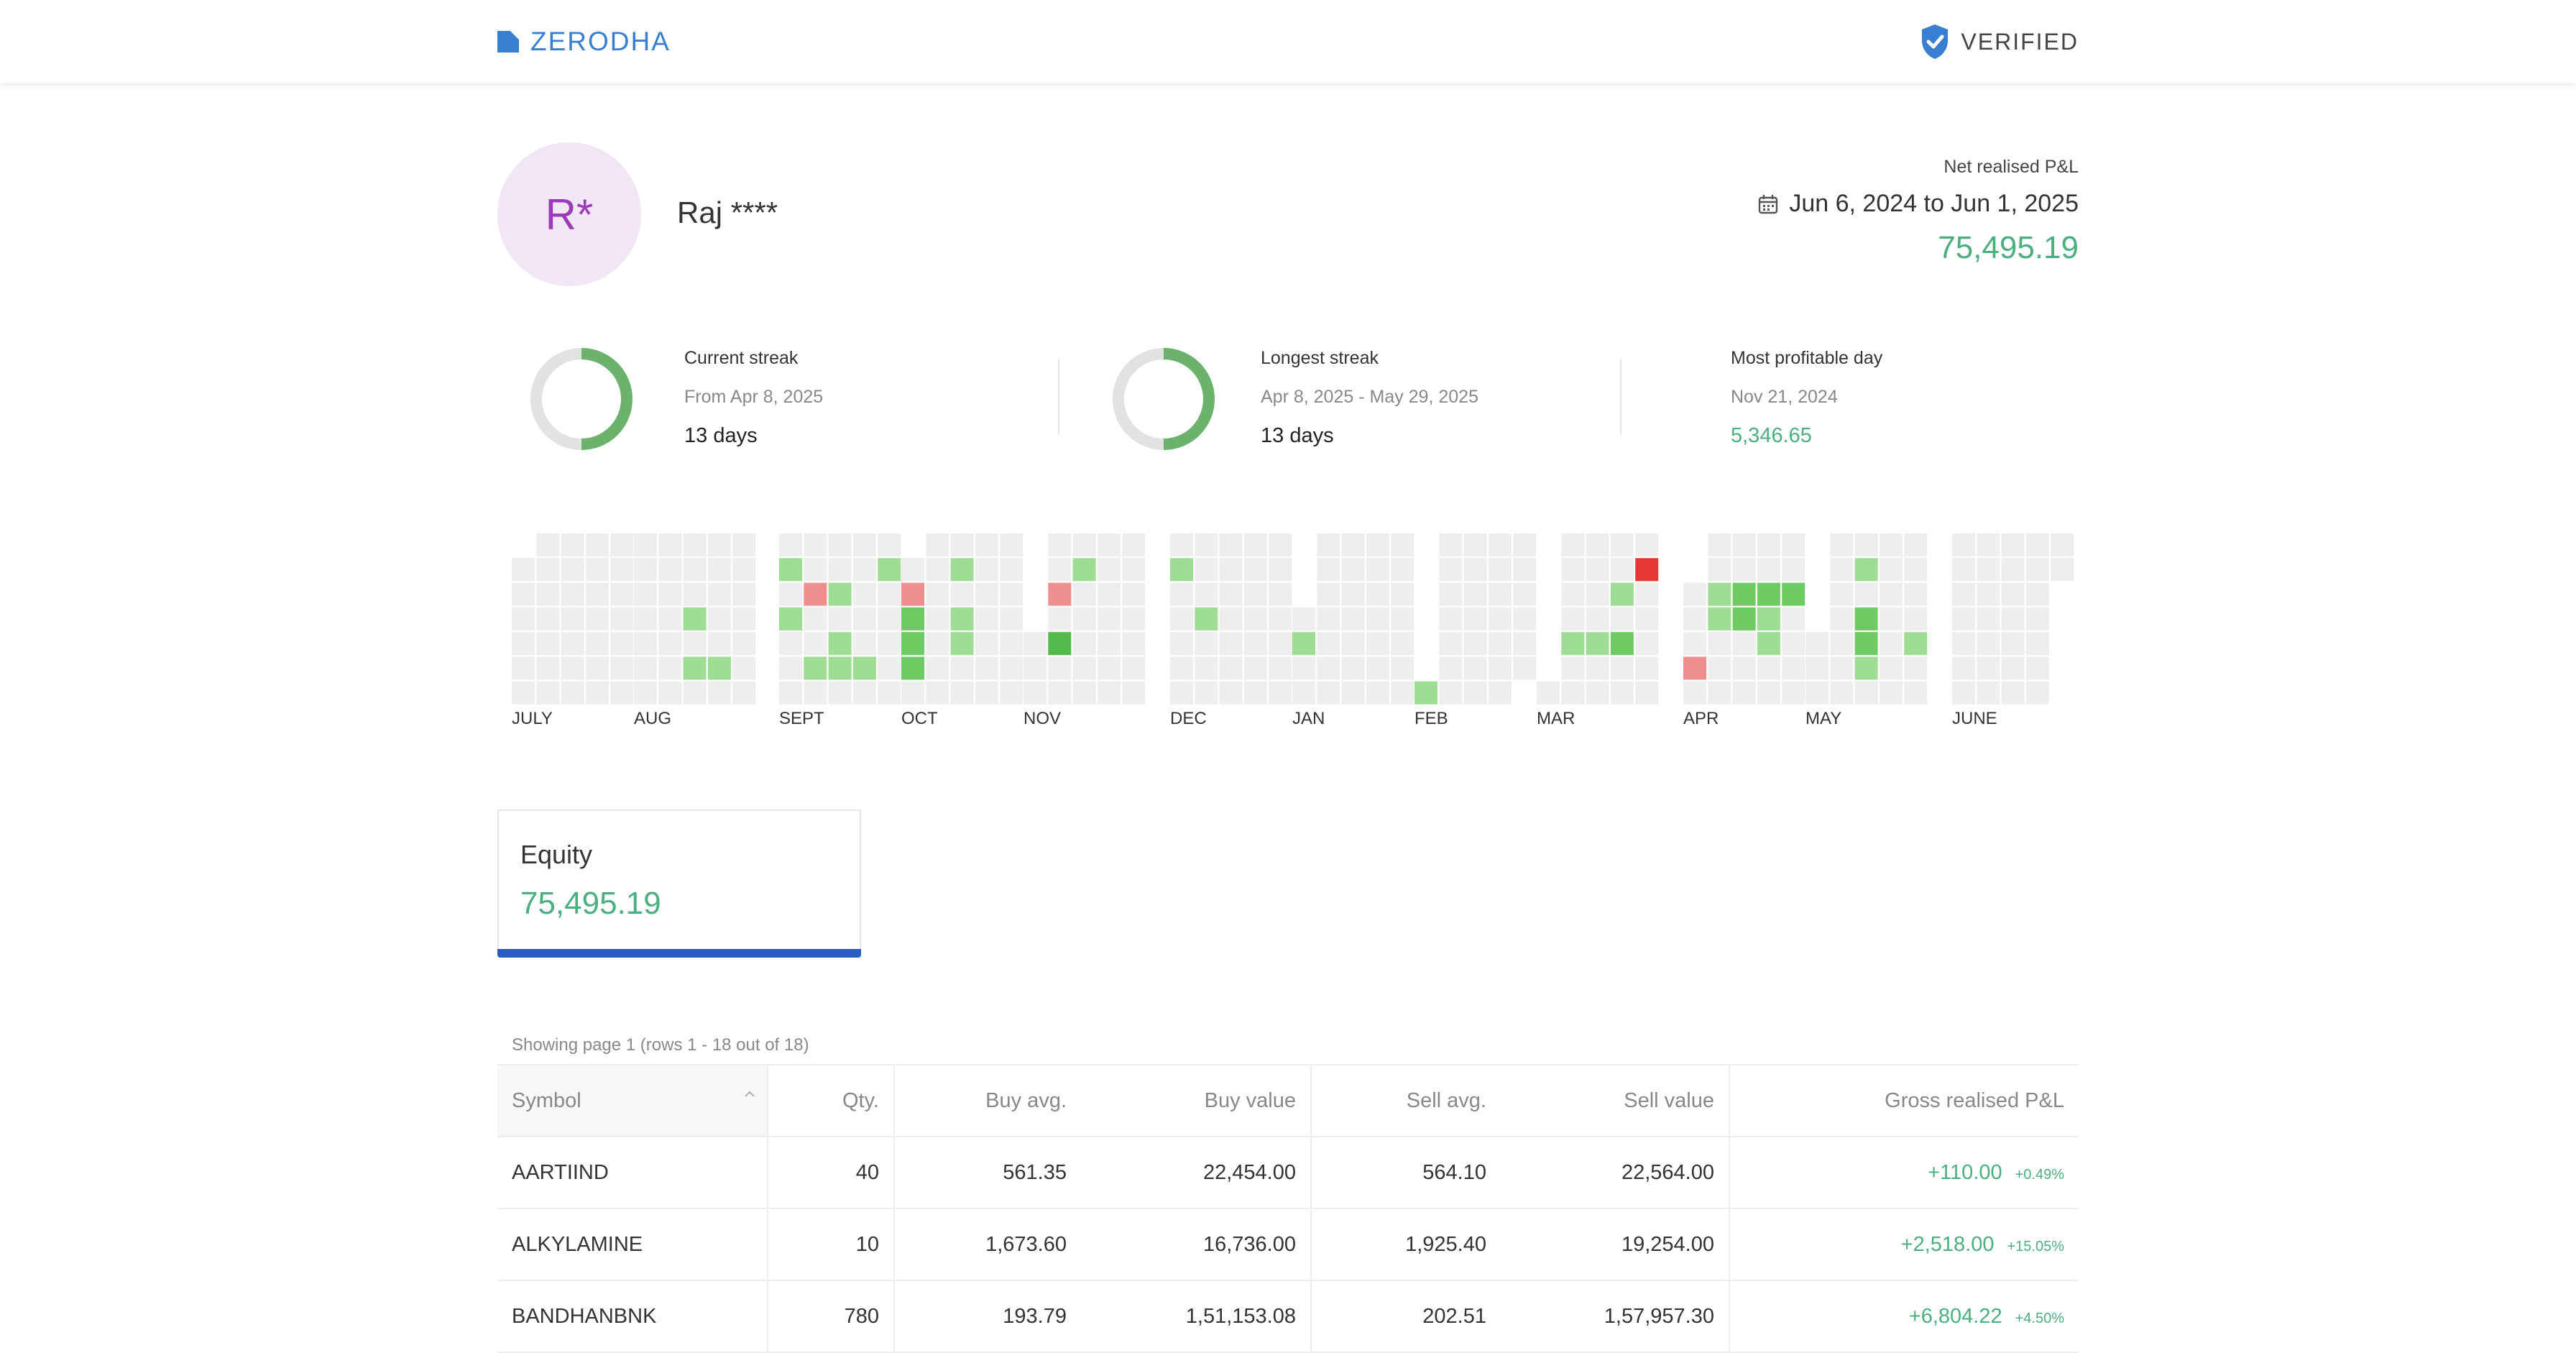 The width and height of the screenshot is (2576, 1353). I want to click on column-header-sell-avg: Sell avg., so click(1406, 1100).